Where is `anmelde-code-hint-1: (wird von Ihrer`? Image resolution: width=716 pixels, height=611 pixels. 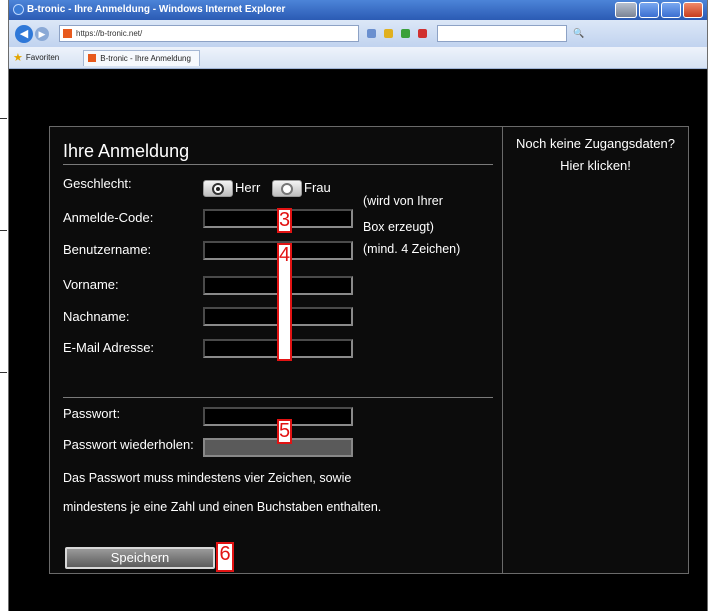
anmelde-code-hint-1: (wird von Ihrer is located at coordinates (403, 201).